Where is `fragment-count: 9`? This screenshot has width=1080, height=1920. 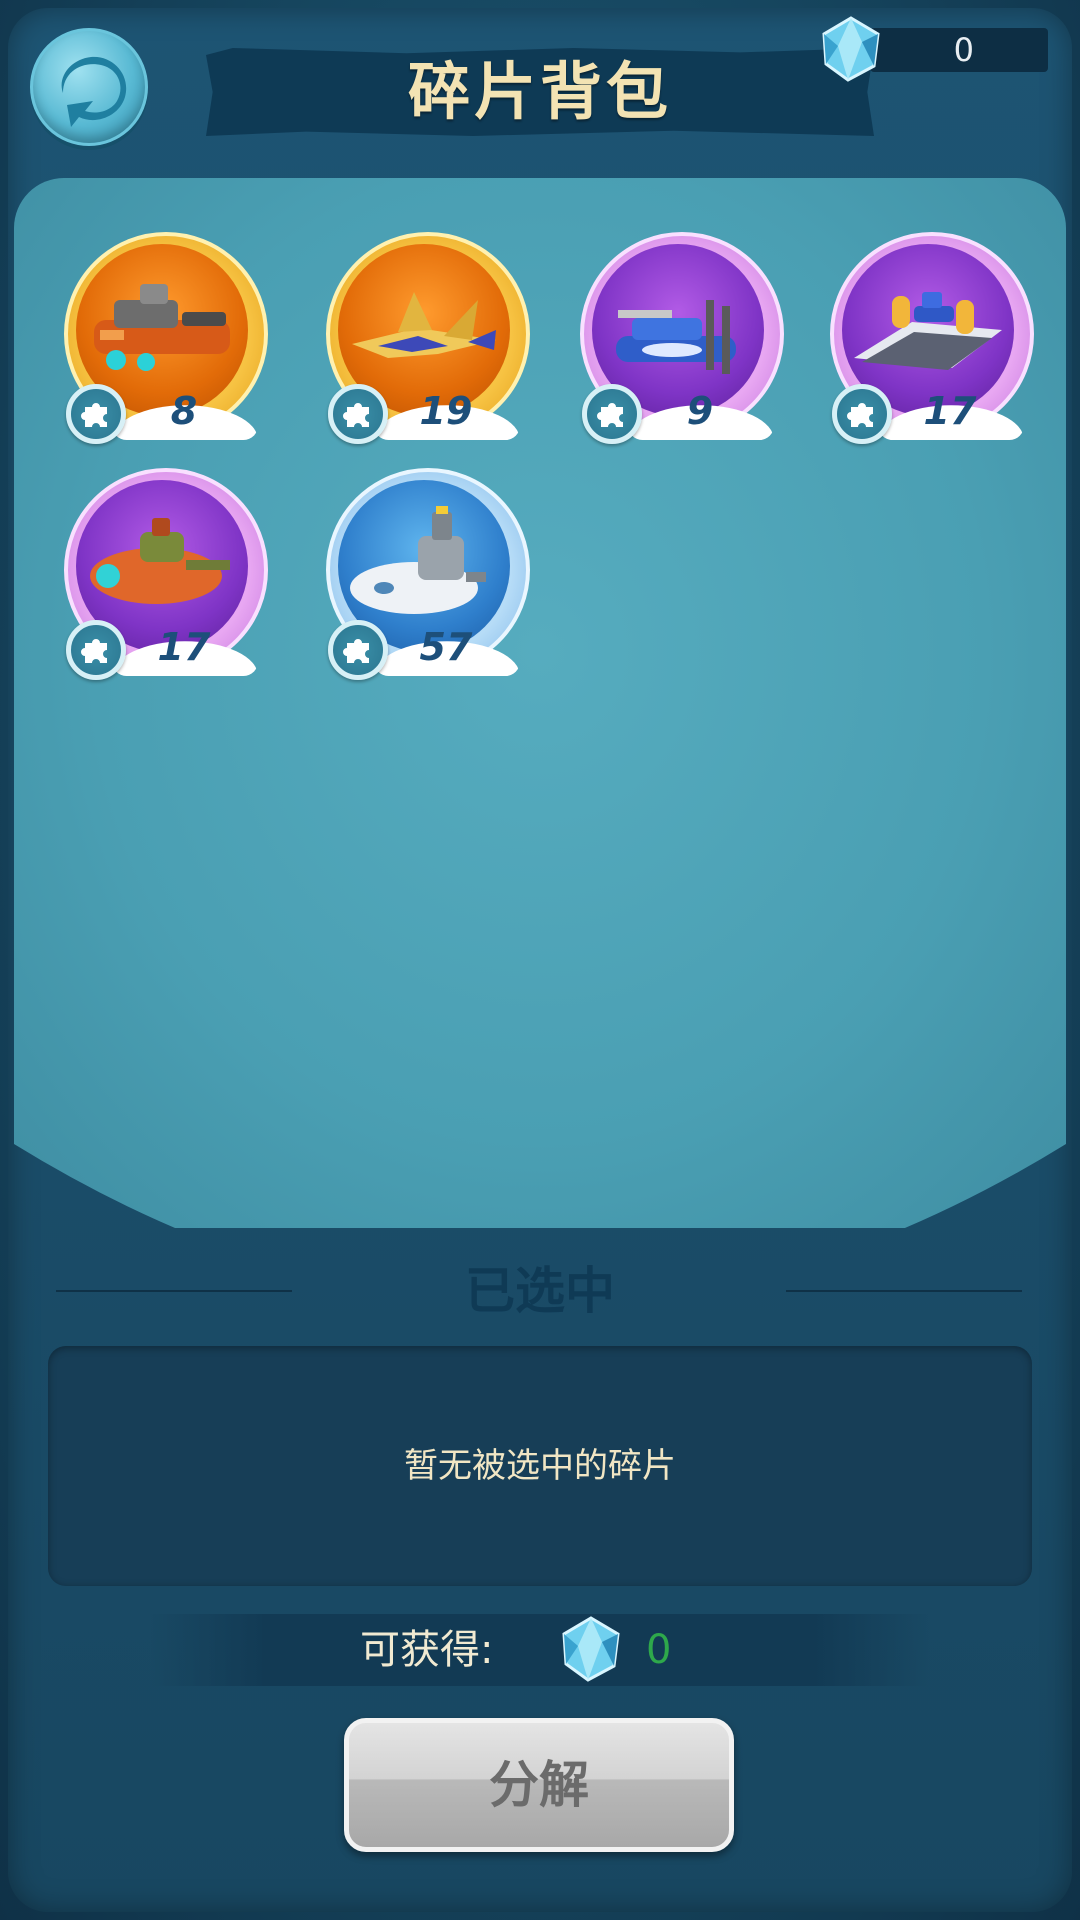 fragment-count: 9 is located at coordinates (700, 411).